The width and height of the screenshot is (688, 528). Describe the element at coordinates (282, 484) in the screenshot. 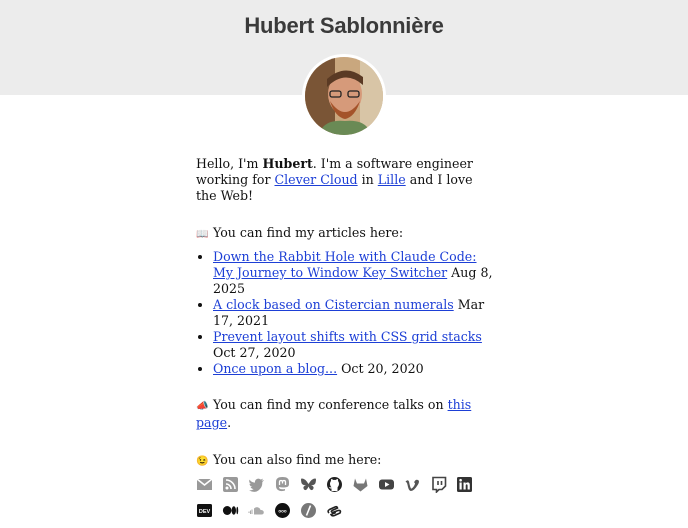

I see `mastodon-icon` at that location.